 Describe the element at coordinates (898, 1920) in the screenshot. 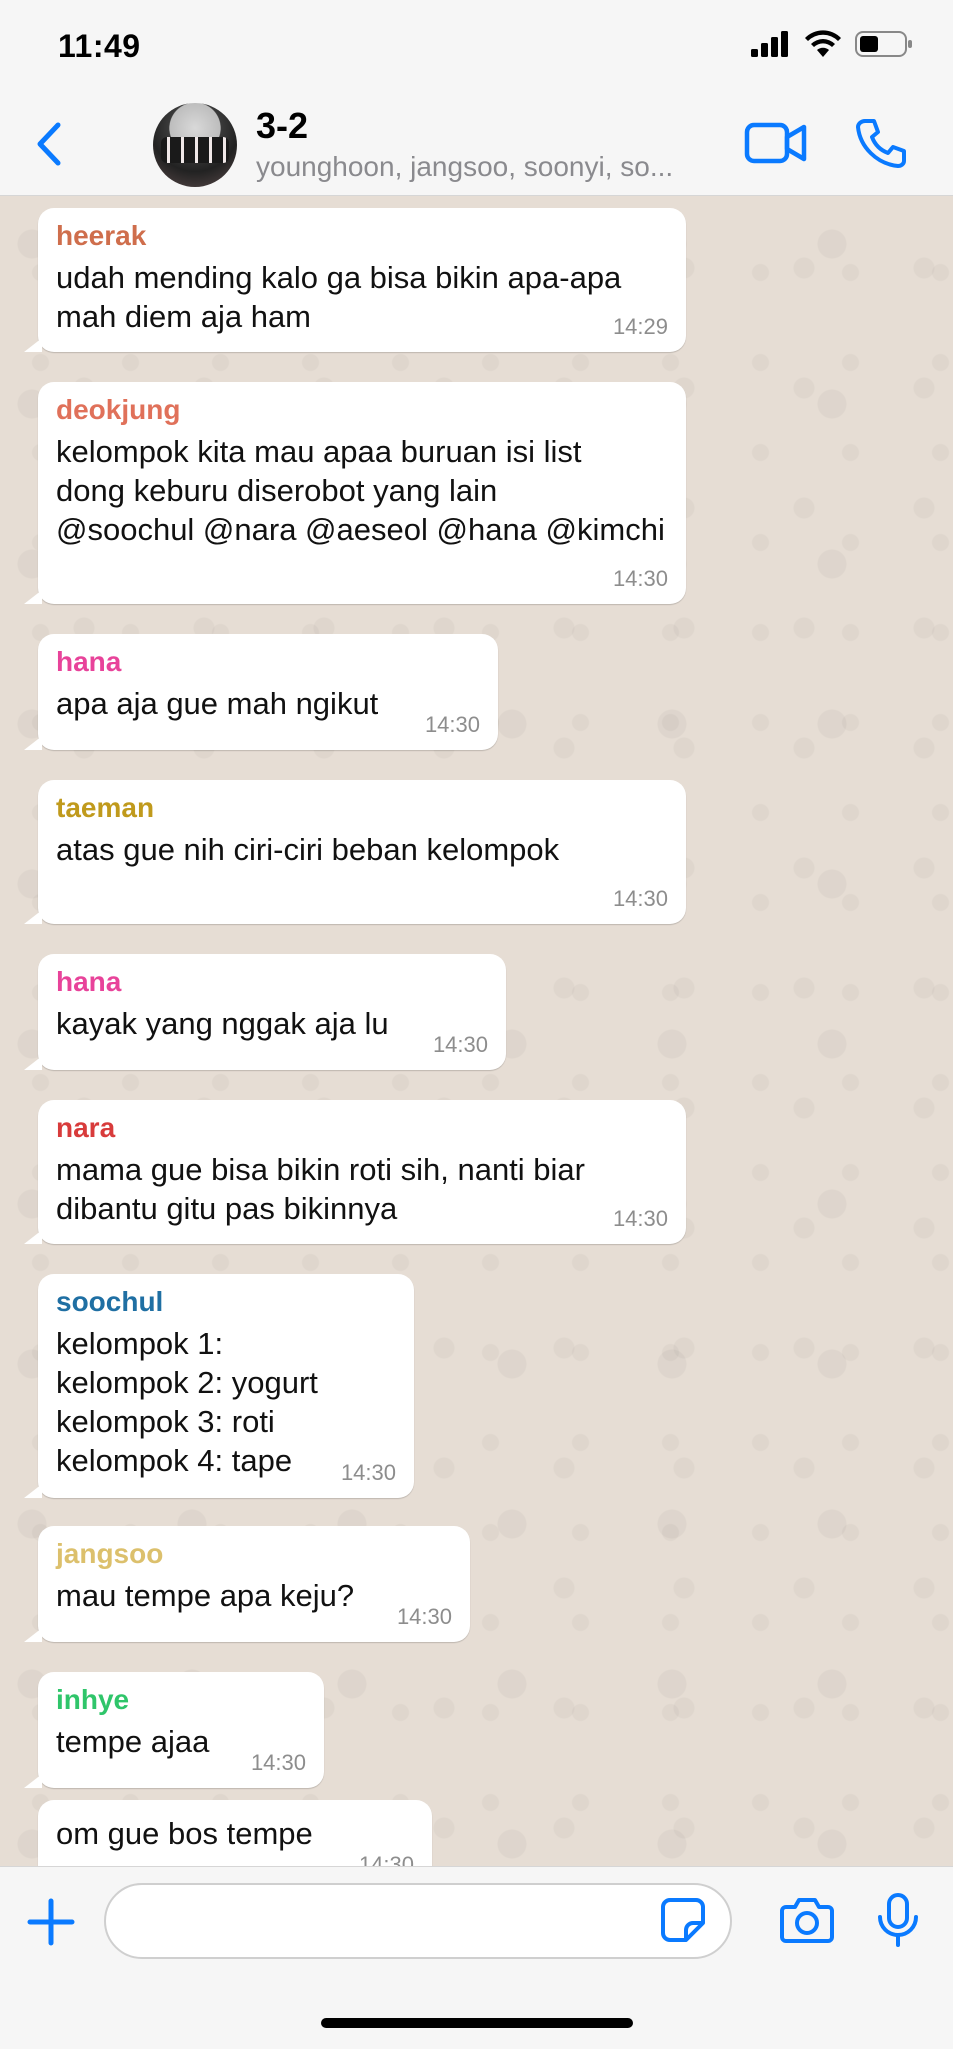

I see `microphone-icon` at that location.